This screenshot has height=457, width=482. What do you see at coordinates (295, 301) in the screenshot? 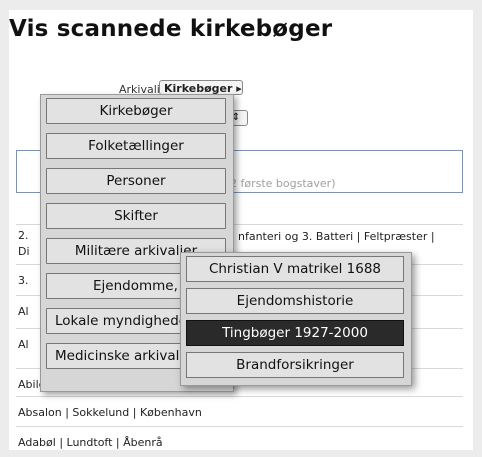
I see `submenu-item-ejendomshistorie: Ejendomshistorie` at bounding box center [295, 301].